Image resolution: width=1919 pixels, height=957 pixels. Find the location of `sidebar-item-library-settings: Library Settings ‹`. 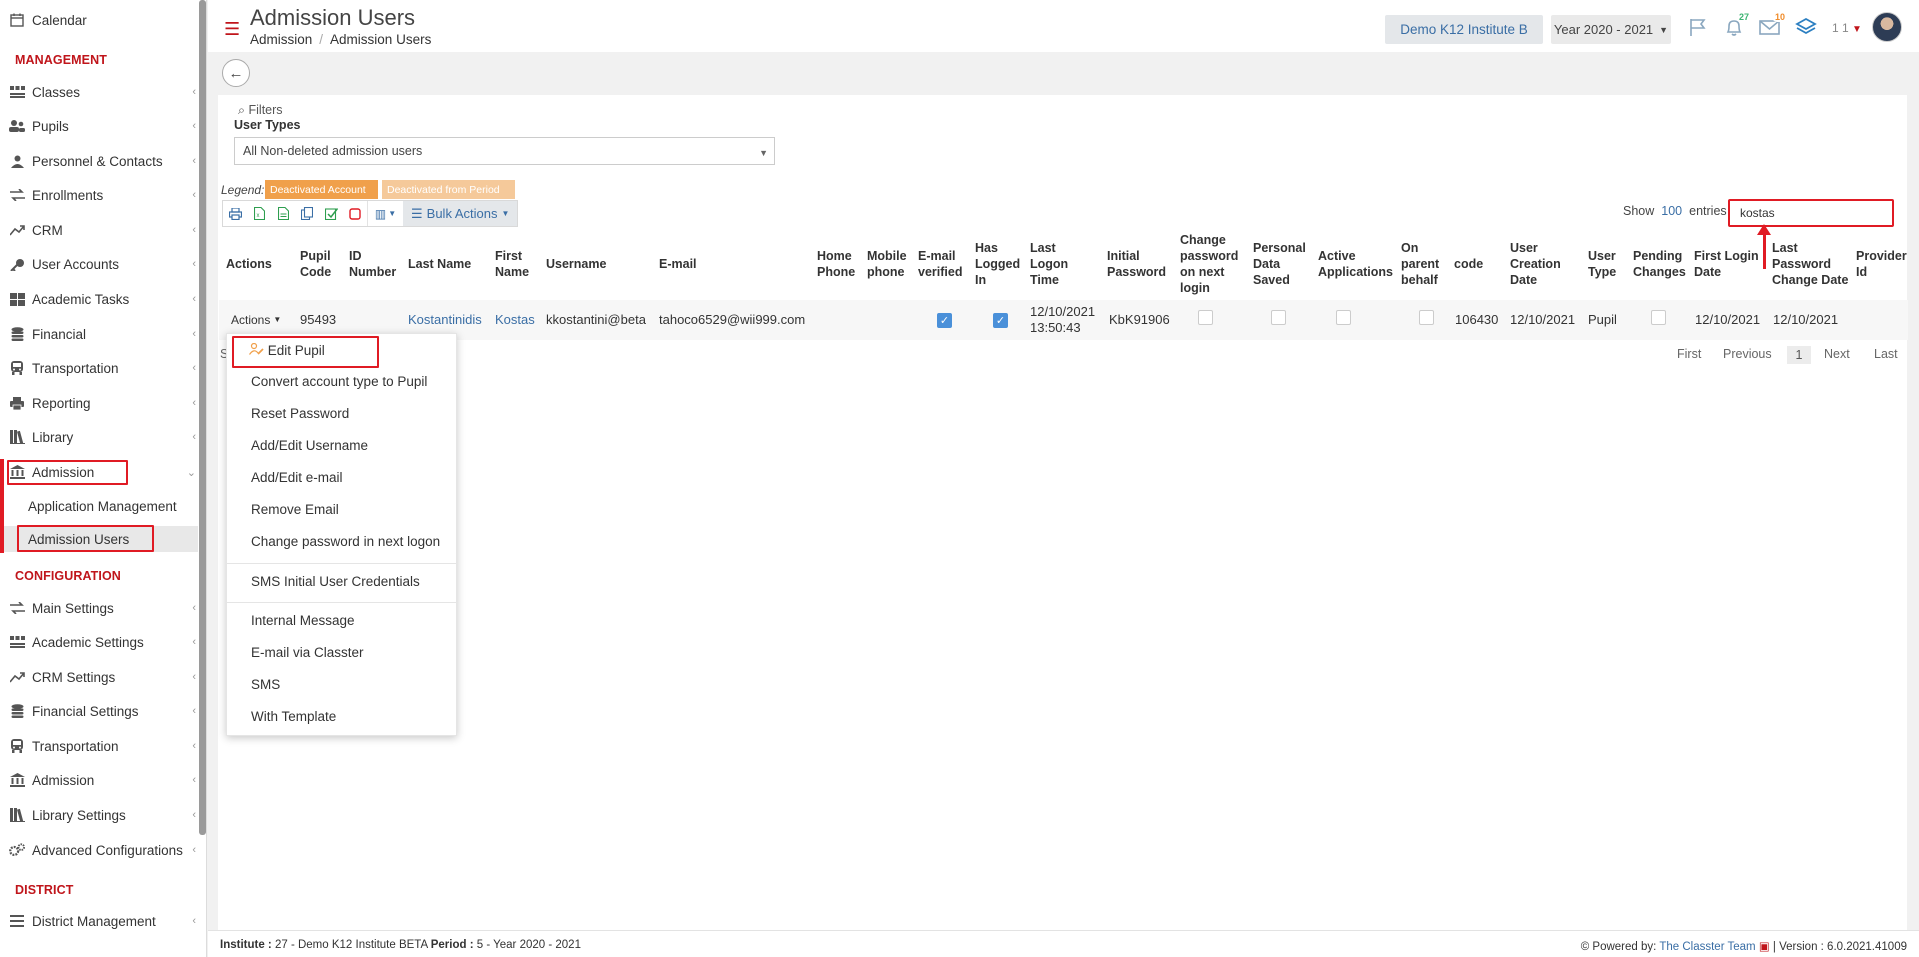

sidebar-item-library-settings: Library Settings ‹ is located at coordinates (99, 815).